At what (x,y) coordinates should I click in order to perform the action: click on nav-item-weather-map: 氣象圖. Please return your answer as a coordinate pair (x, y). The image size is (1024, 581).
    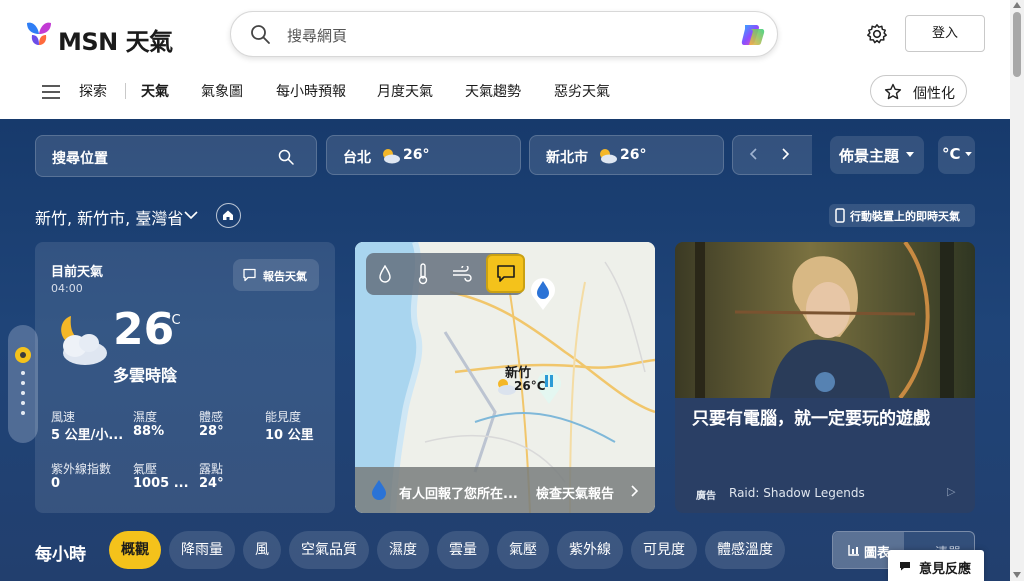
    Looking at the image, I should click on (222, 91).